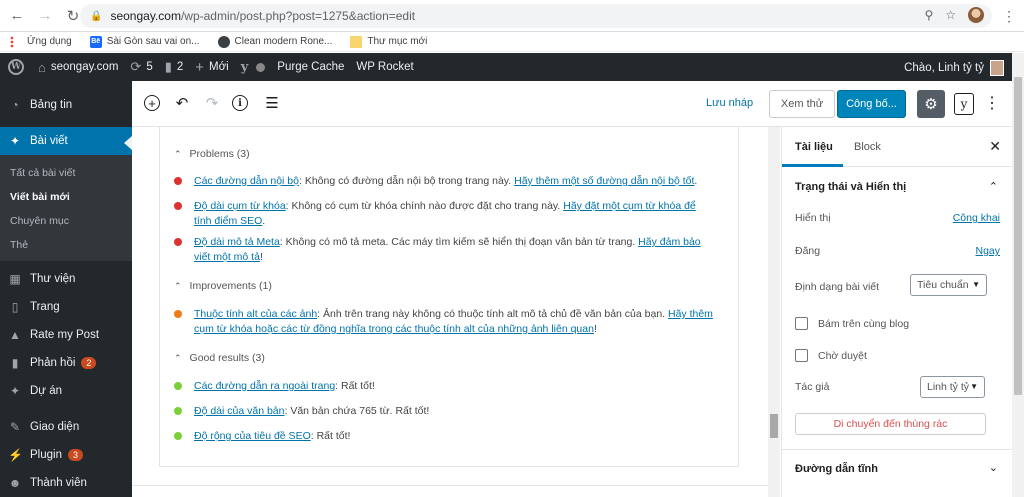 The width and height of the screenshot is (1024, 497). What do you see at coordinates (995, 146) in the screenshot?
I see `close-icon: ✕` at bounding box center [995, 146].